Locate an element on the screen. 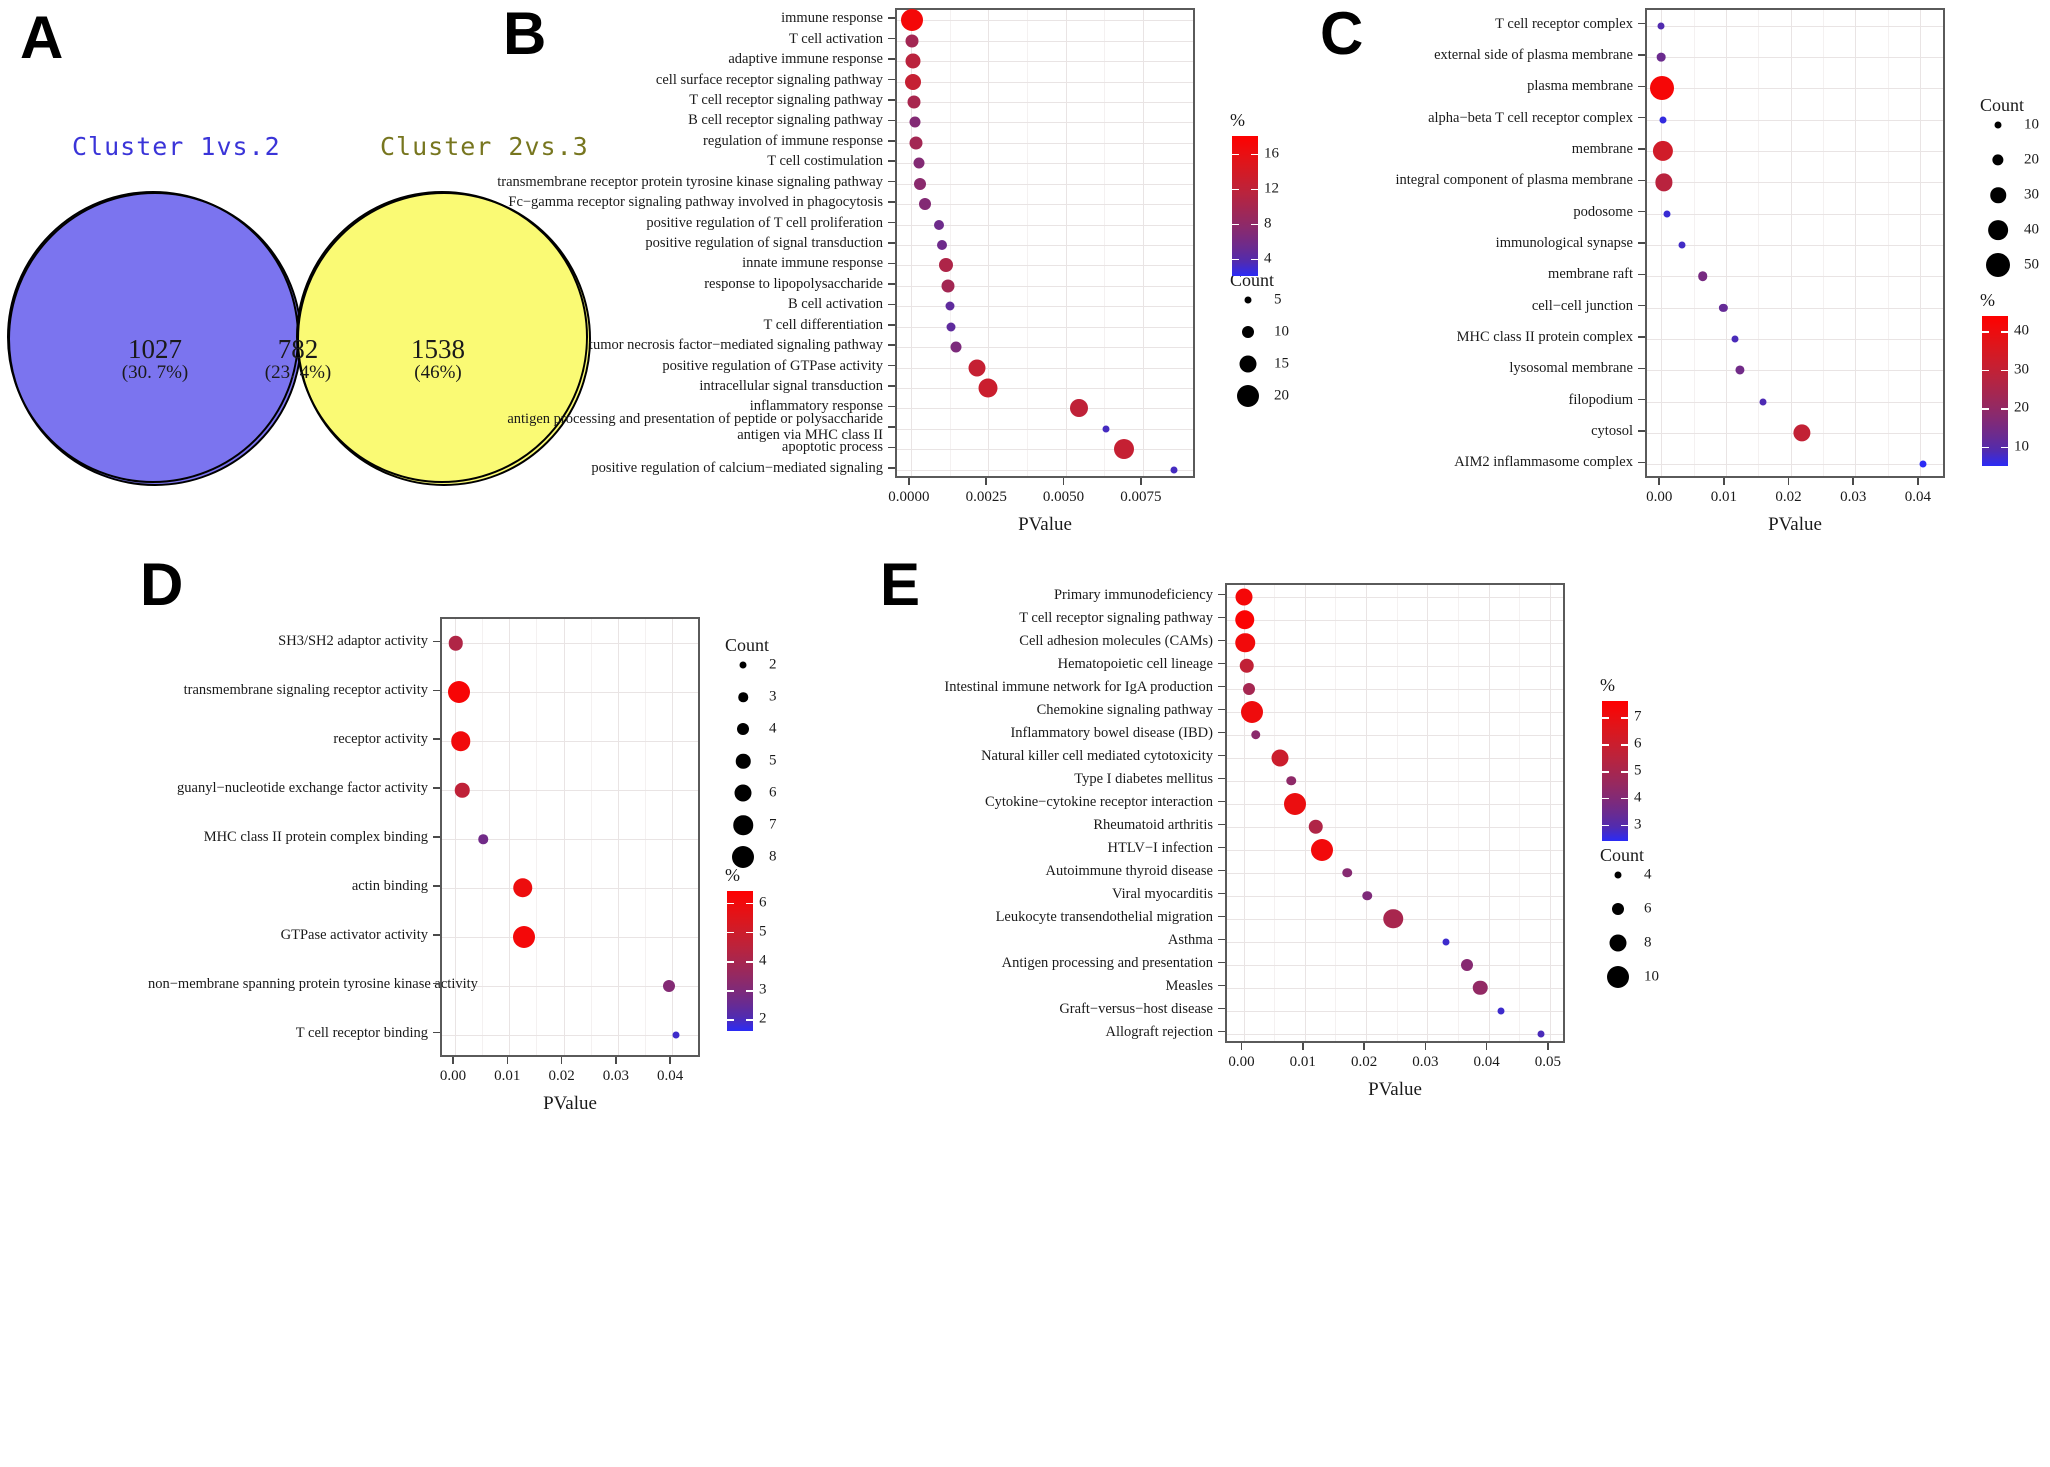 The width and height of the screenshot is (2050, 1467). category-label: immune response is located at coordinates (832, 18).